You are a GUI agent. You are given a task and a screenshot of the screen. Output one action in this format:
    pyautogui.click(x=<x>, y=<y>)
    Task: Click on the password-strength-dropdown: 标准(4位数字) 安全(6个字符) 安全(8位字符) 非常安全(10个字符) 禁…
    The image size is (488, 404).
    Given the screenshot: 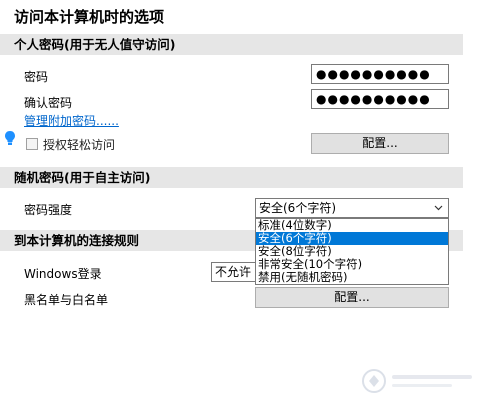 What is the action you would take?
    pyautogui.click(x=352, y=251)
    